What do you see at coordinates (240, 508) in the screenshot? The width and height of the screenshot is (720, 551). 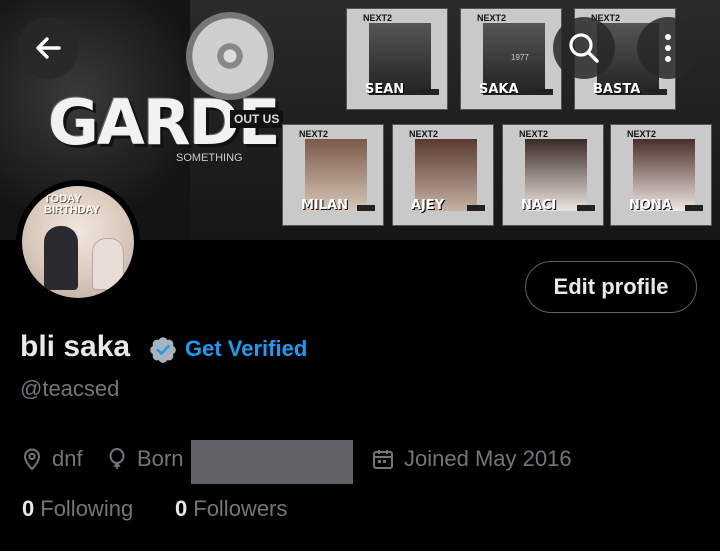 I see `followers-label: Followers` at bounding box center [240, 508].